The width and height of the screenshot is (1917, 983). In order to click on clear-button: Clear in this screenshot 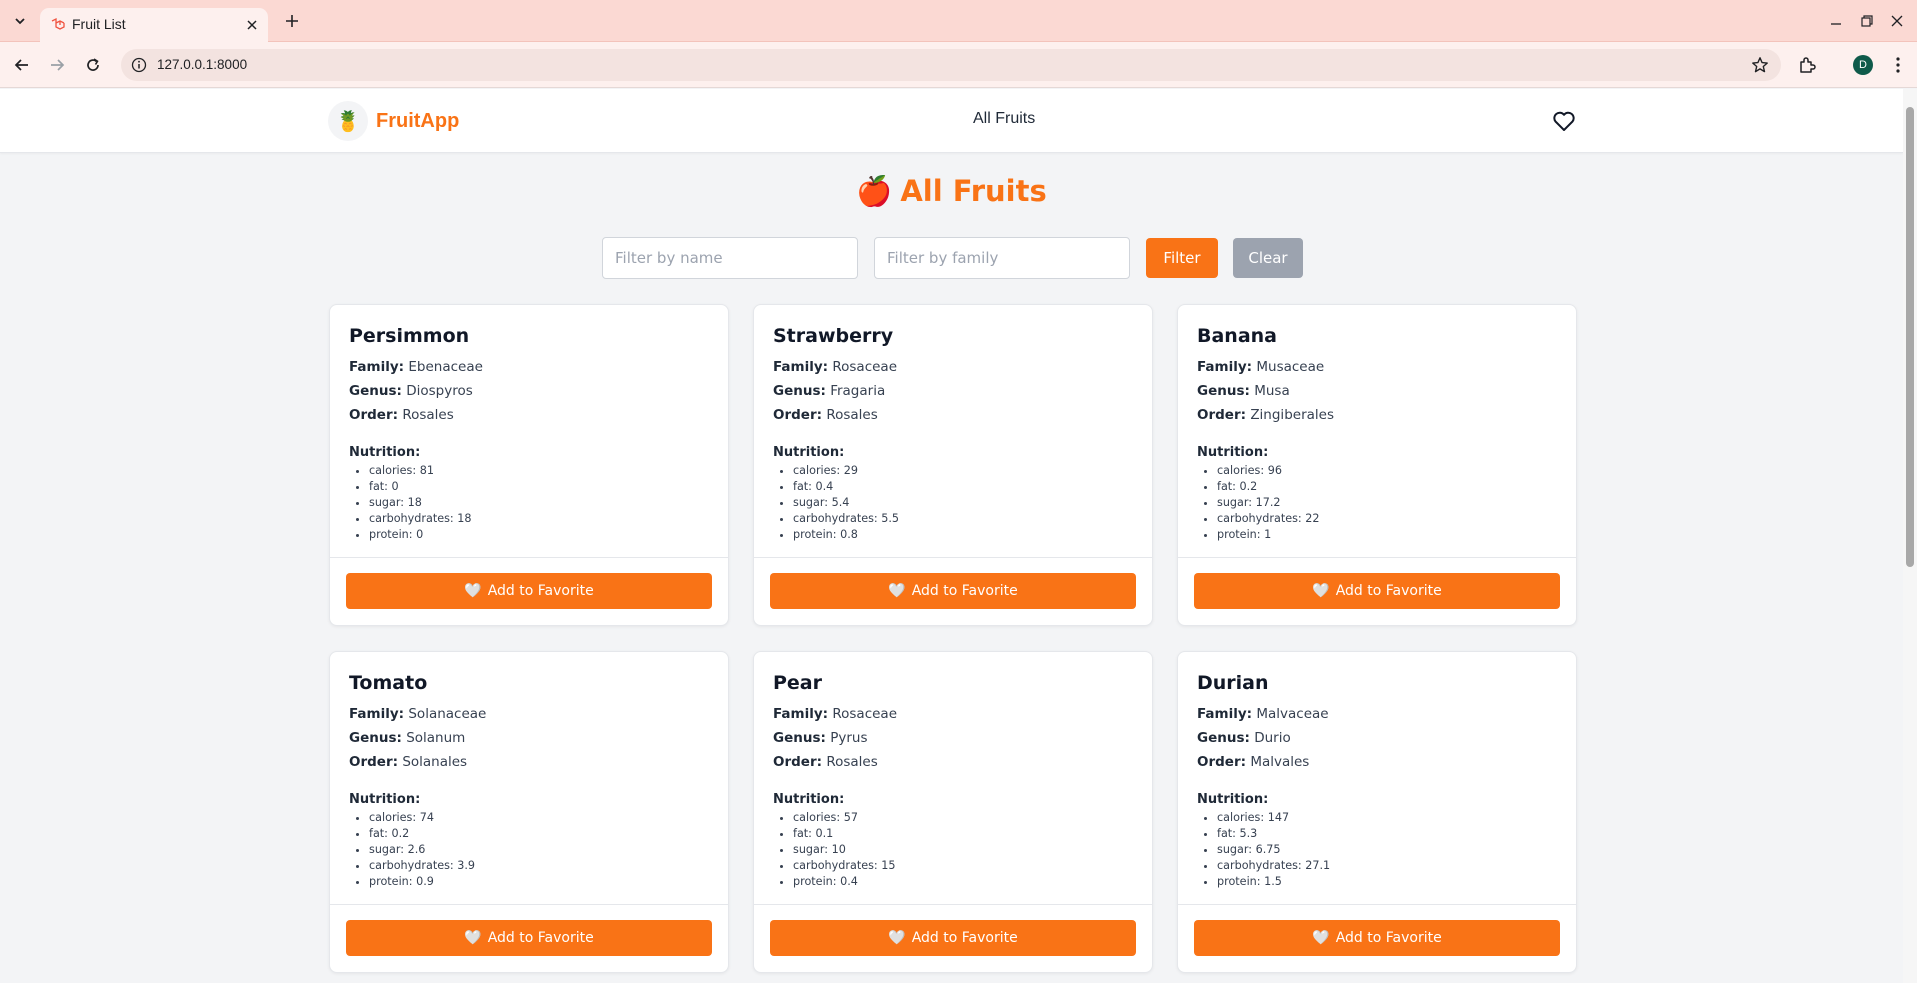, I will do `click(1268, 258)`.